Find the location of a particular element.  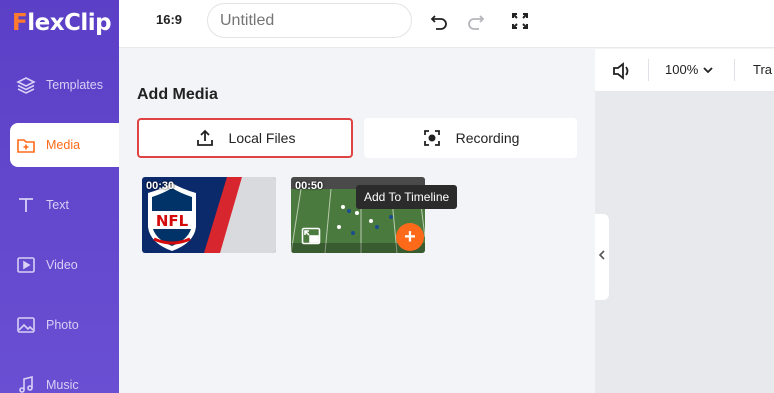

sidebar-item-text: Text is located at coordinates (59, 205).